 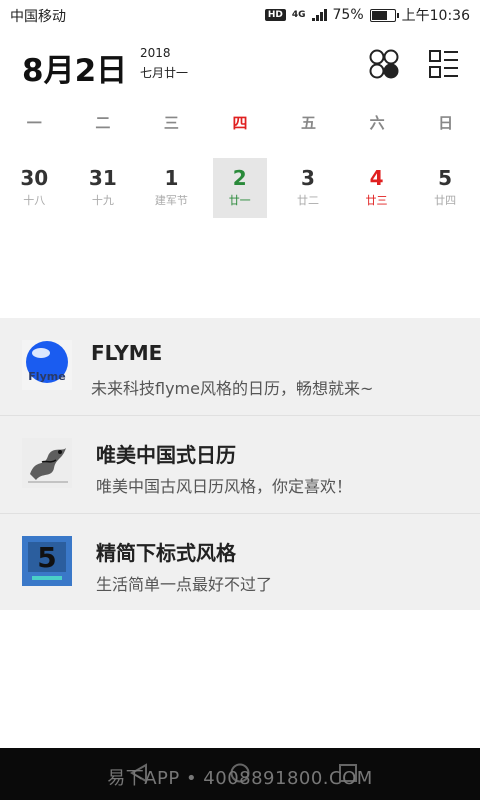 I want to click on flyme-thumbnail: Flyme, so click(x=47, y=365).